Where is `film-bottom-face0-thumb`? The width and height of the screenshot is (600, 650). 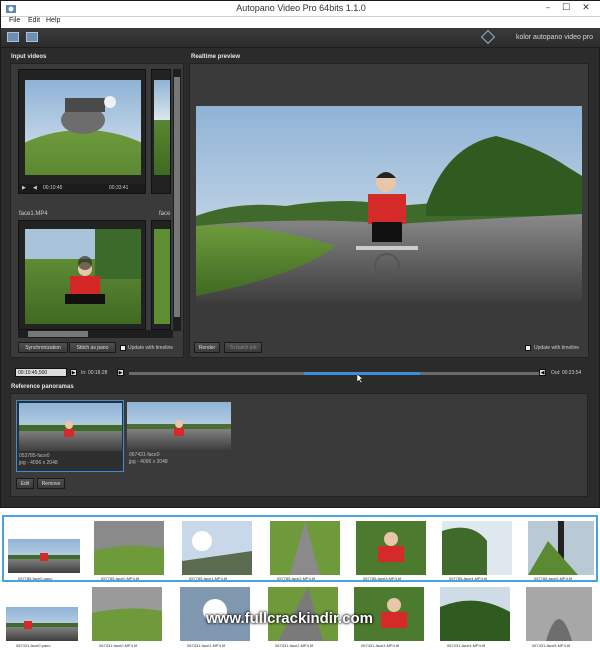
film-bottom-face0-thumb is located at coordinates (127, 614).